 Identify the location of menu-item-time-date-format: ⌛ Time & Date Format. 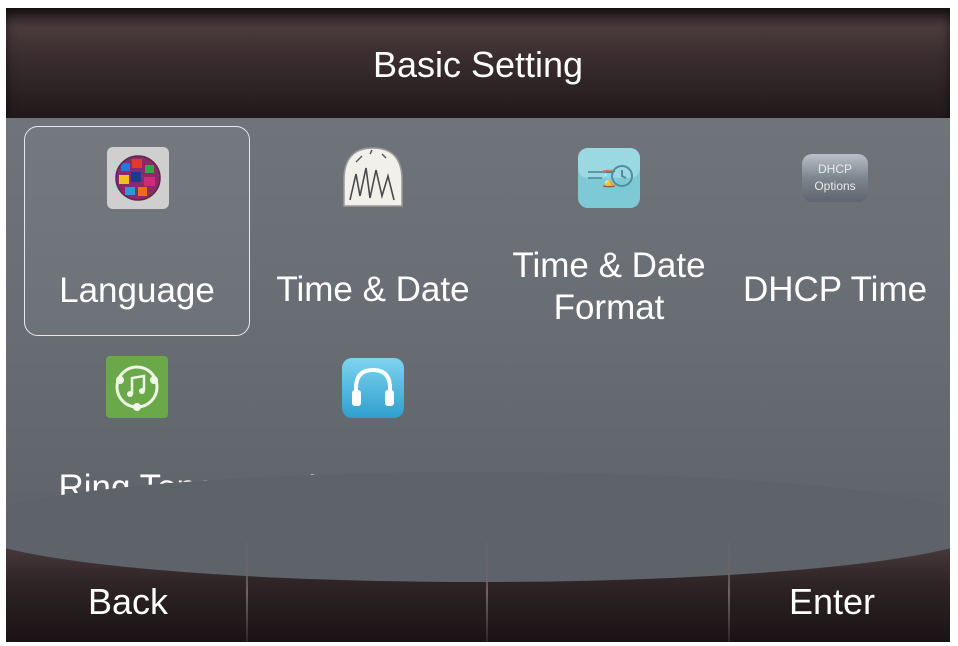
(609, 231).